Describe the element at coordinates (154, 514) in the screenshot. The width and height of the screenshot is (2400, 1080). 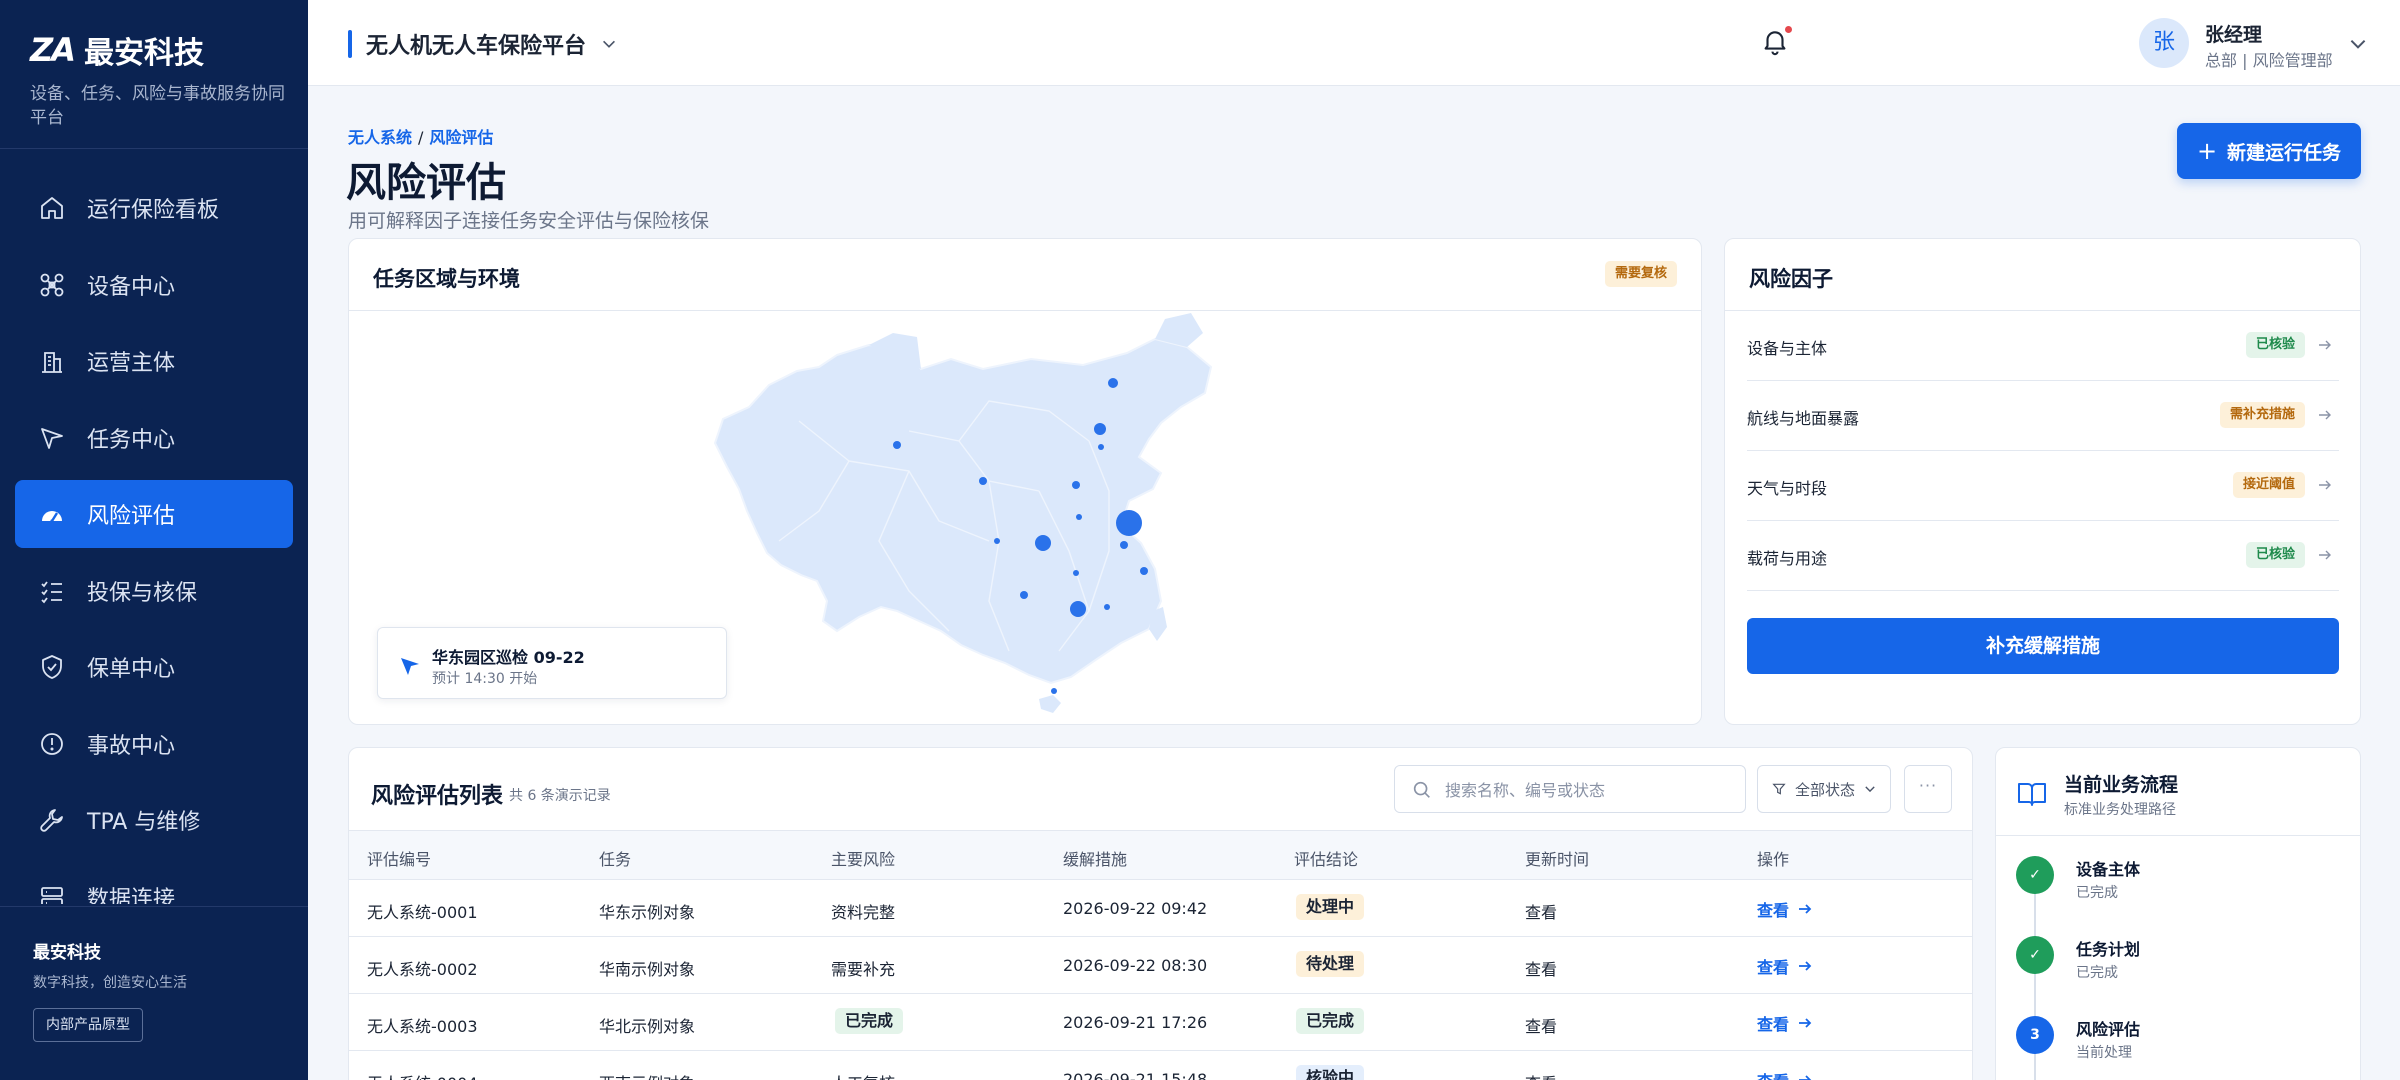
I see `sidebar-item: 风险评估` at that location.